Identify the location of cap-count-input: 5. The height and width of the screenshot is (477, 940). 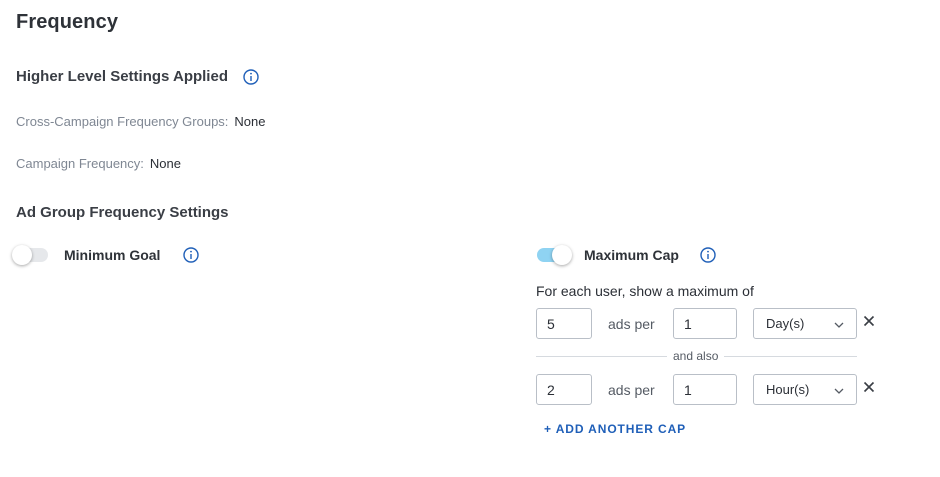
(564, 323).